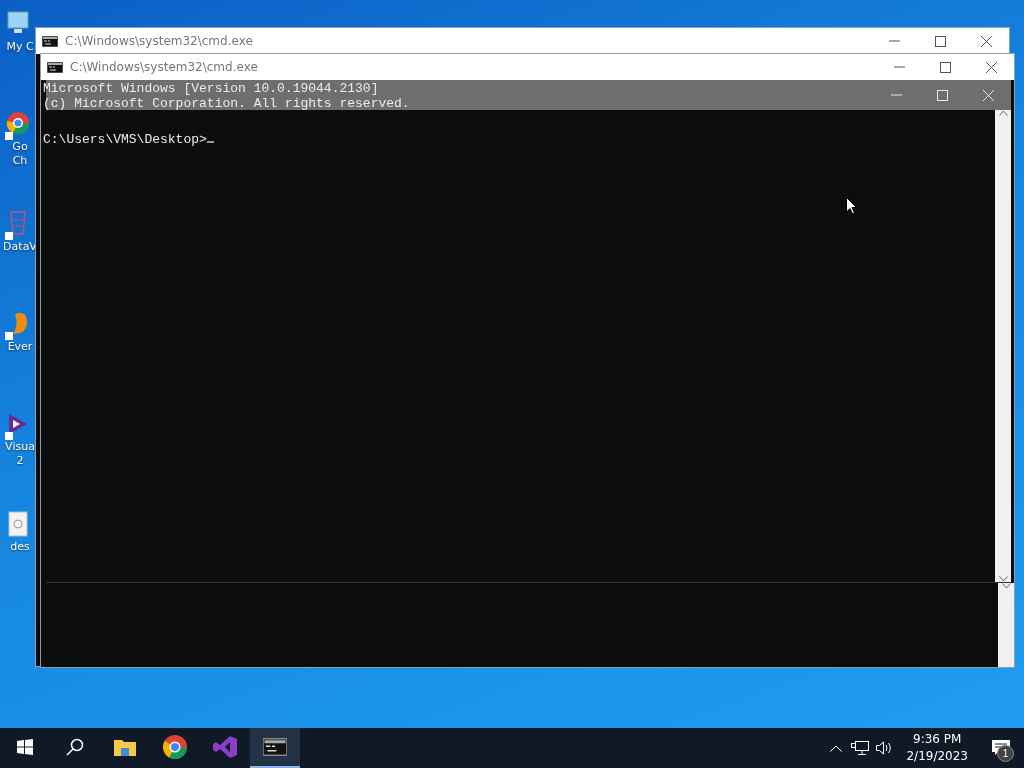  I want to click on speaker-icon, so click(884, 748).